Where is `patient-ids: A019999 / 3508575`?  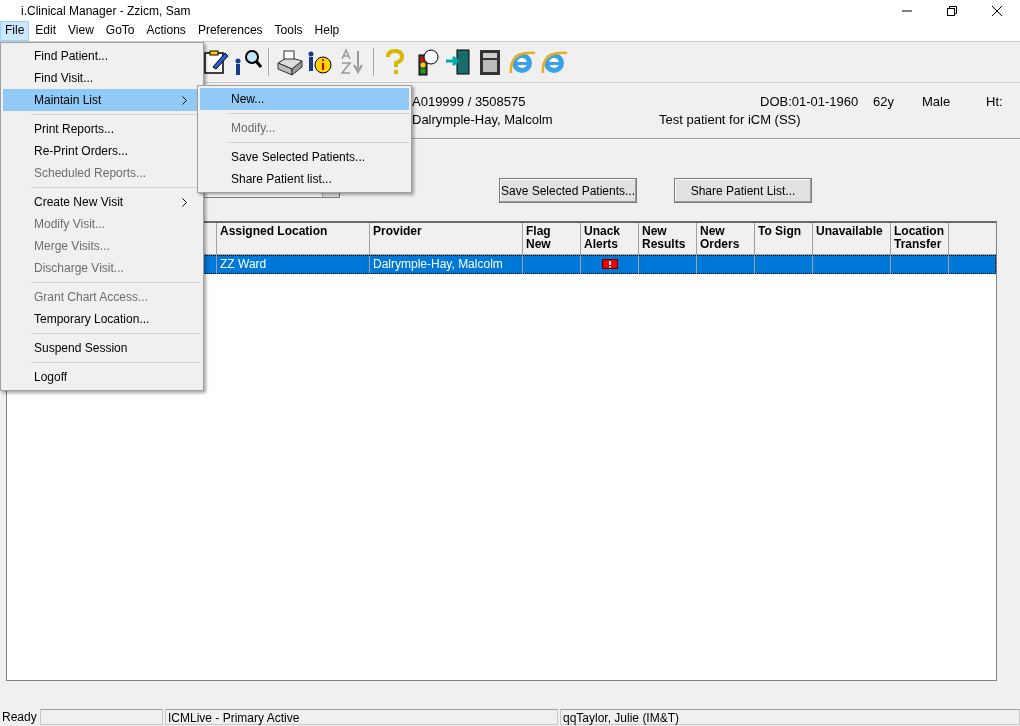
patient-ids: A019999 / 3508575 is located at coordinates (469, 101).